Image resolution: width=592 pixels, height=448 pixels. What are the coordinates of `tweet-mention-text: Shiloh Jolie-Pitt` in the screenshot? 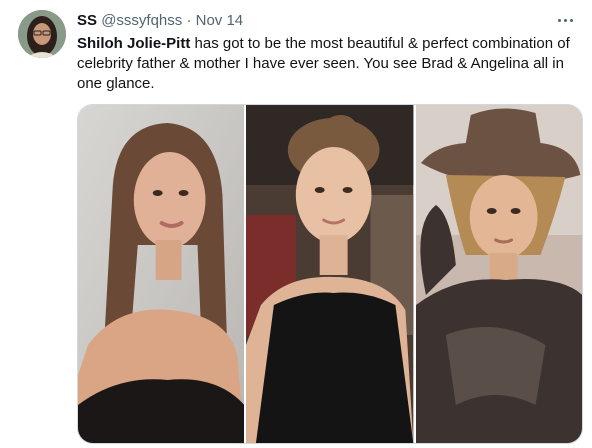 It's located at (134, 43).